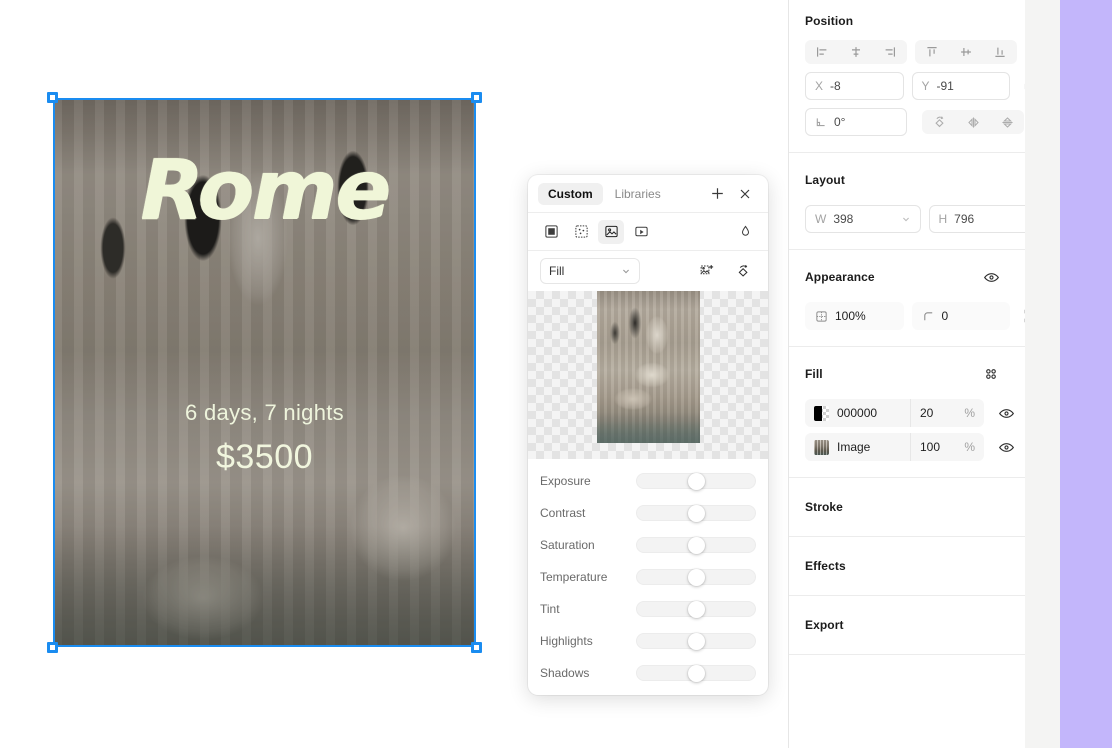 This screenshot has height=748, width=1112. I want to click on align-center-vertical-icon, so click(966, 52).